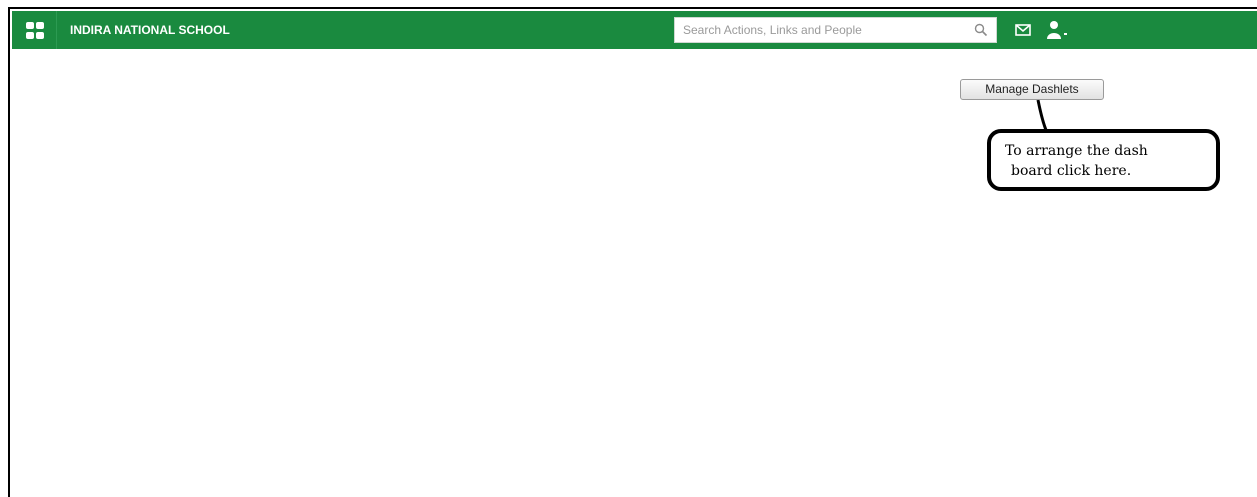 This screenshot has width=1257, height=497. I want to click on envelope-icon, so click(1023, 30).